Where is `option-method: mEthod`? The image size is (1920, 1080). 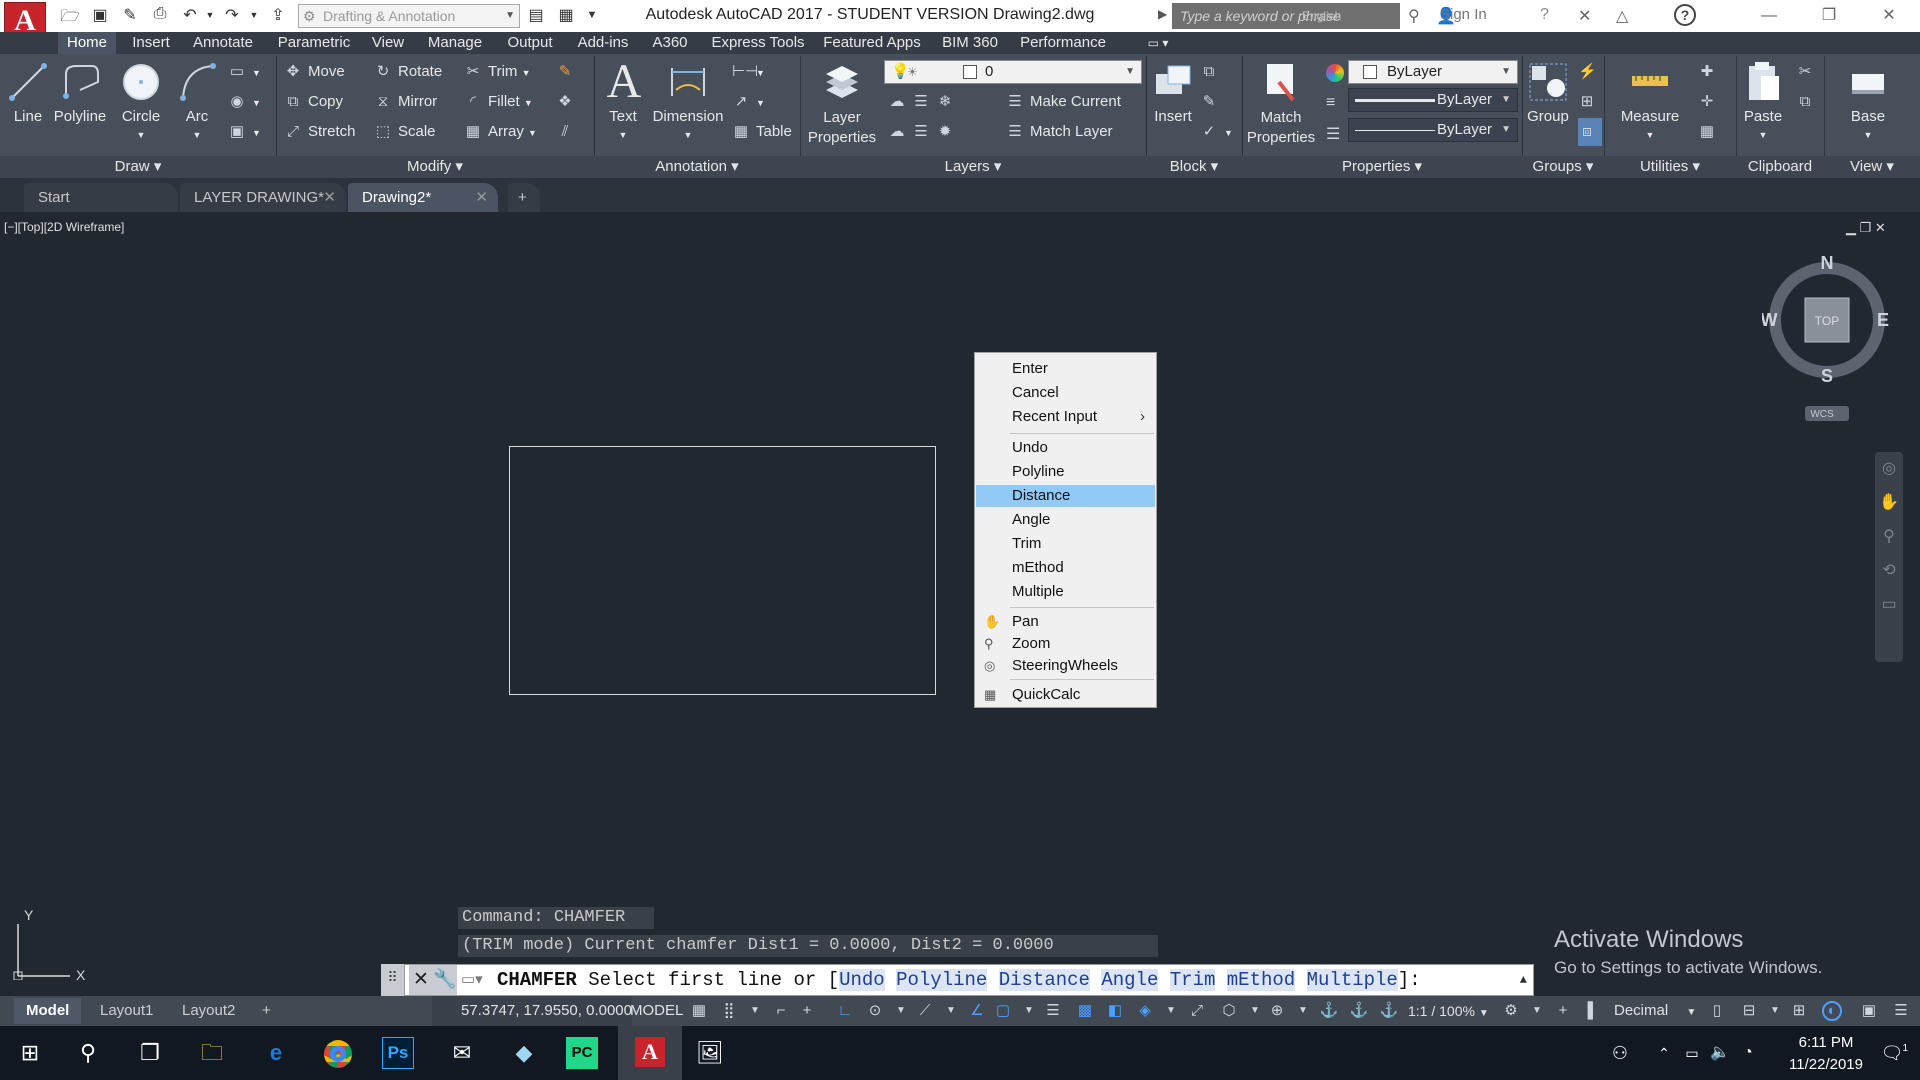 option-method: mEthod is located at coordinates (1261, 980).